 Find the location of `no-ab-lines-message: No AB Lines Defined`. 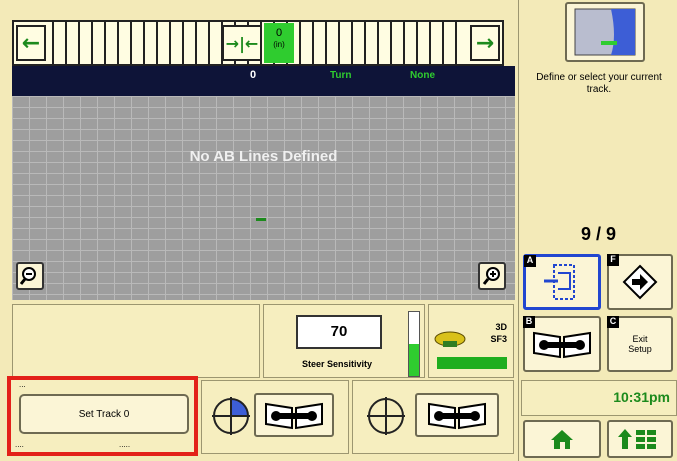

no-ab-lines-message: No AB Lines Defined is located at coordinates (263, 156).